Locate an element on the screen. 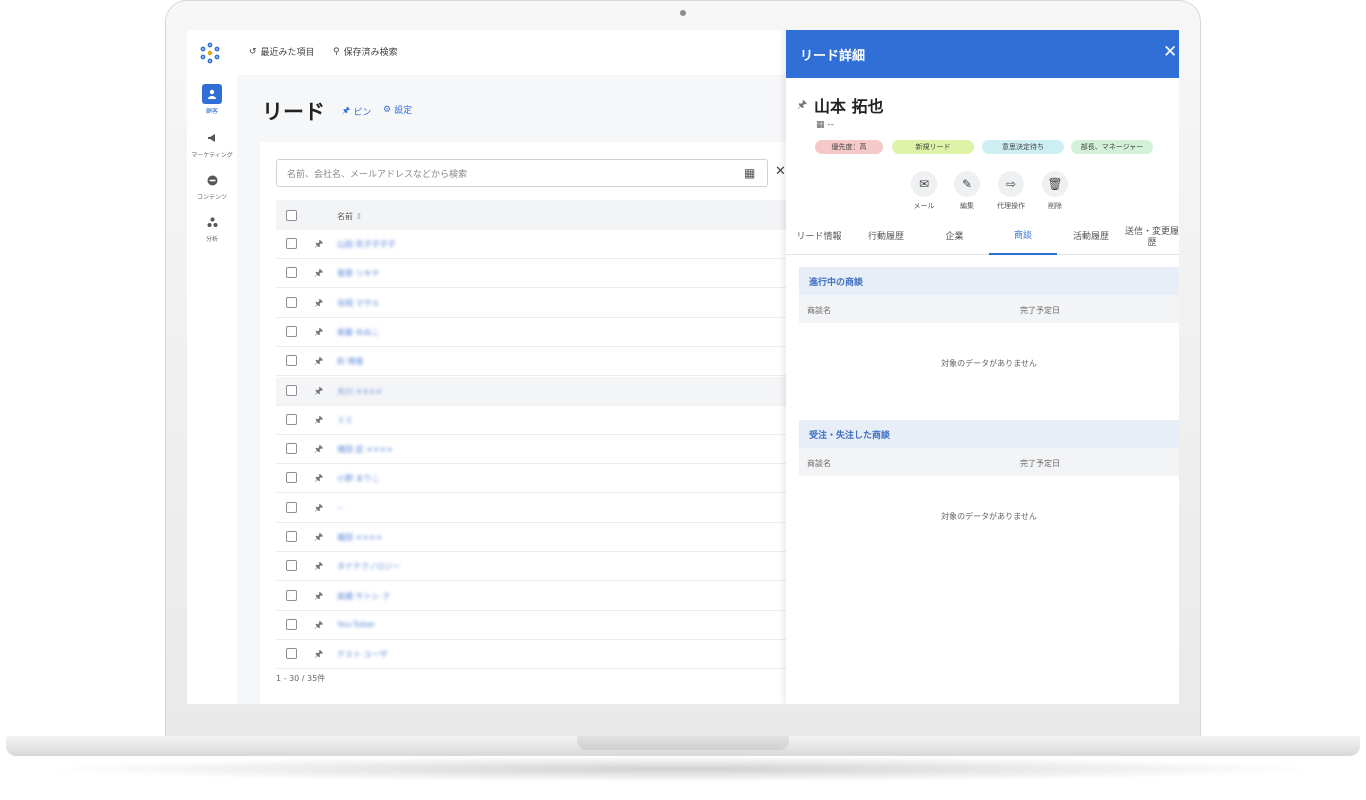 This screenshot has width=1366, height=800. lead-name-link: 福田 ×××× is located at coordinates (359, 537).